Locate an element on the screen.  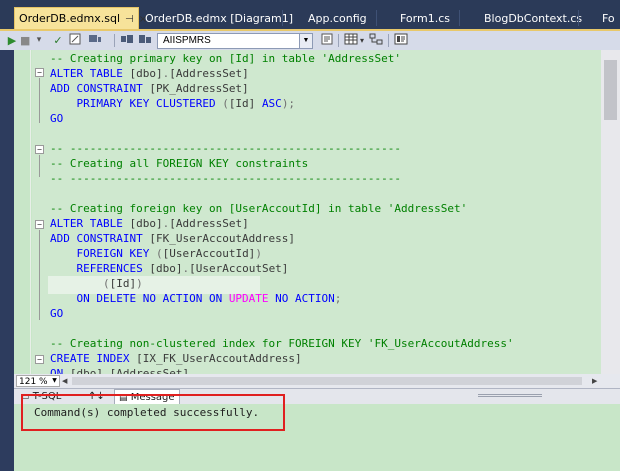
code-line: ([Id]) is located at coordinates (96, 283).